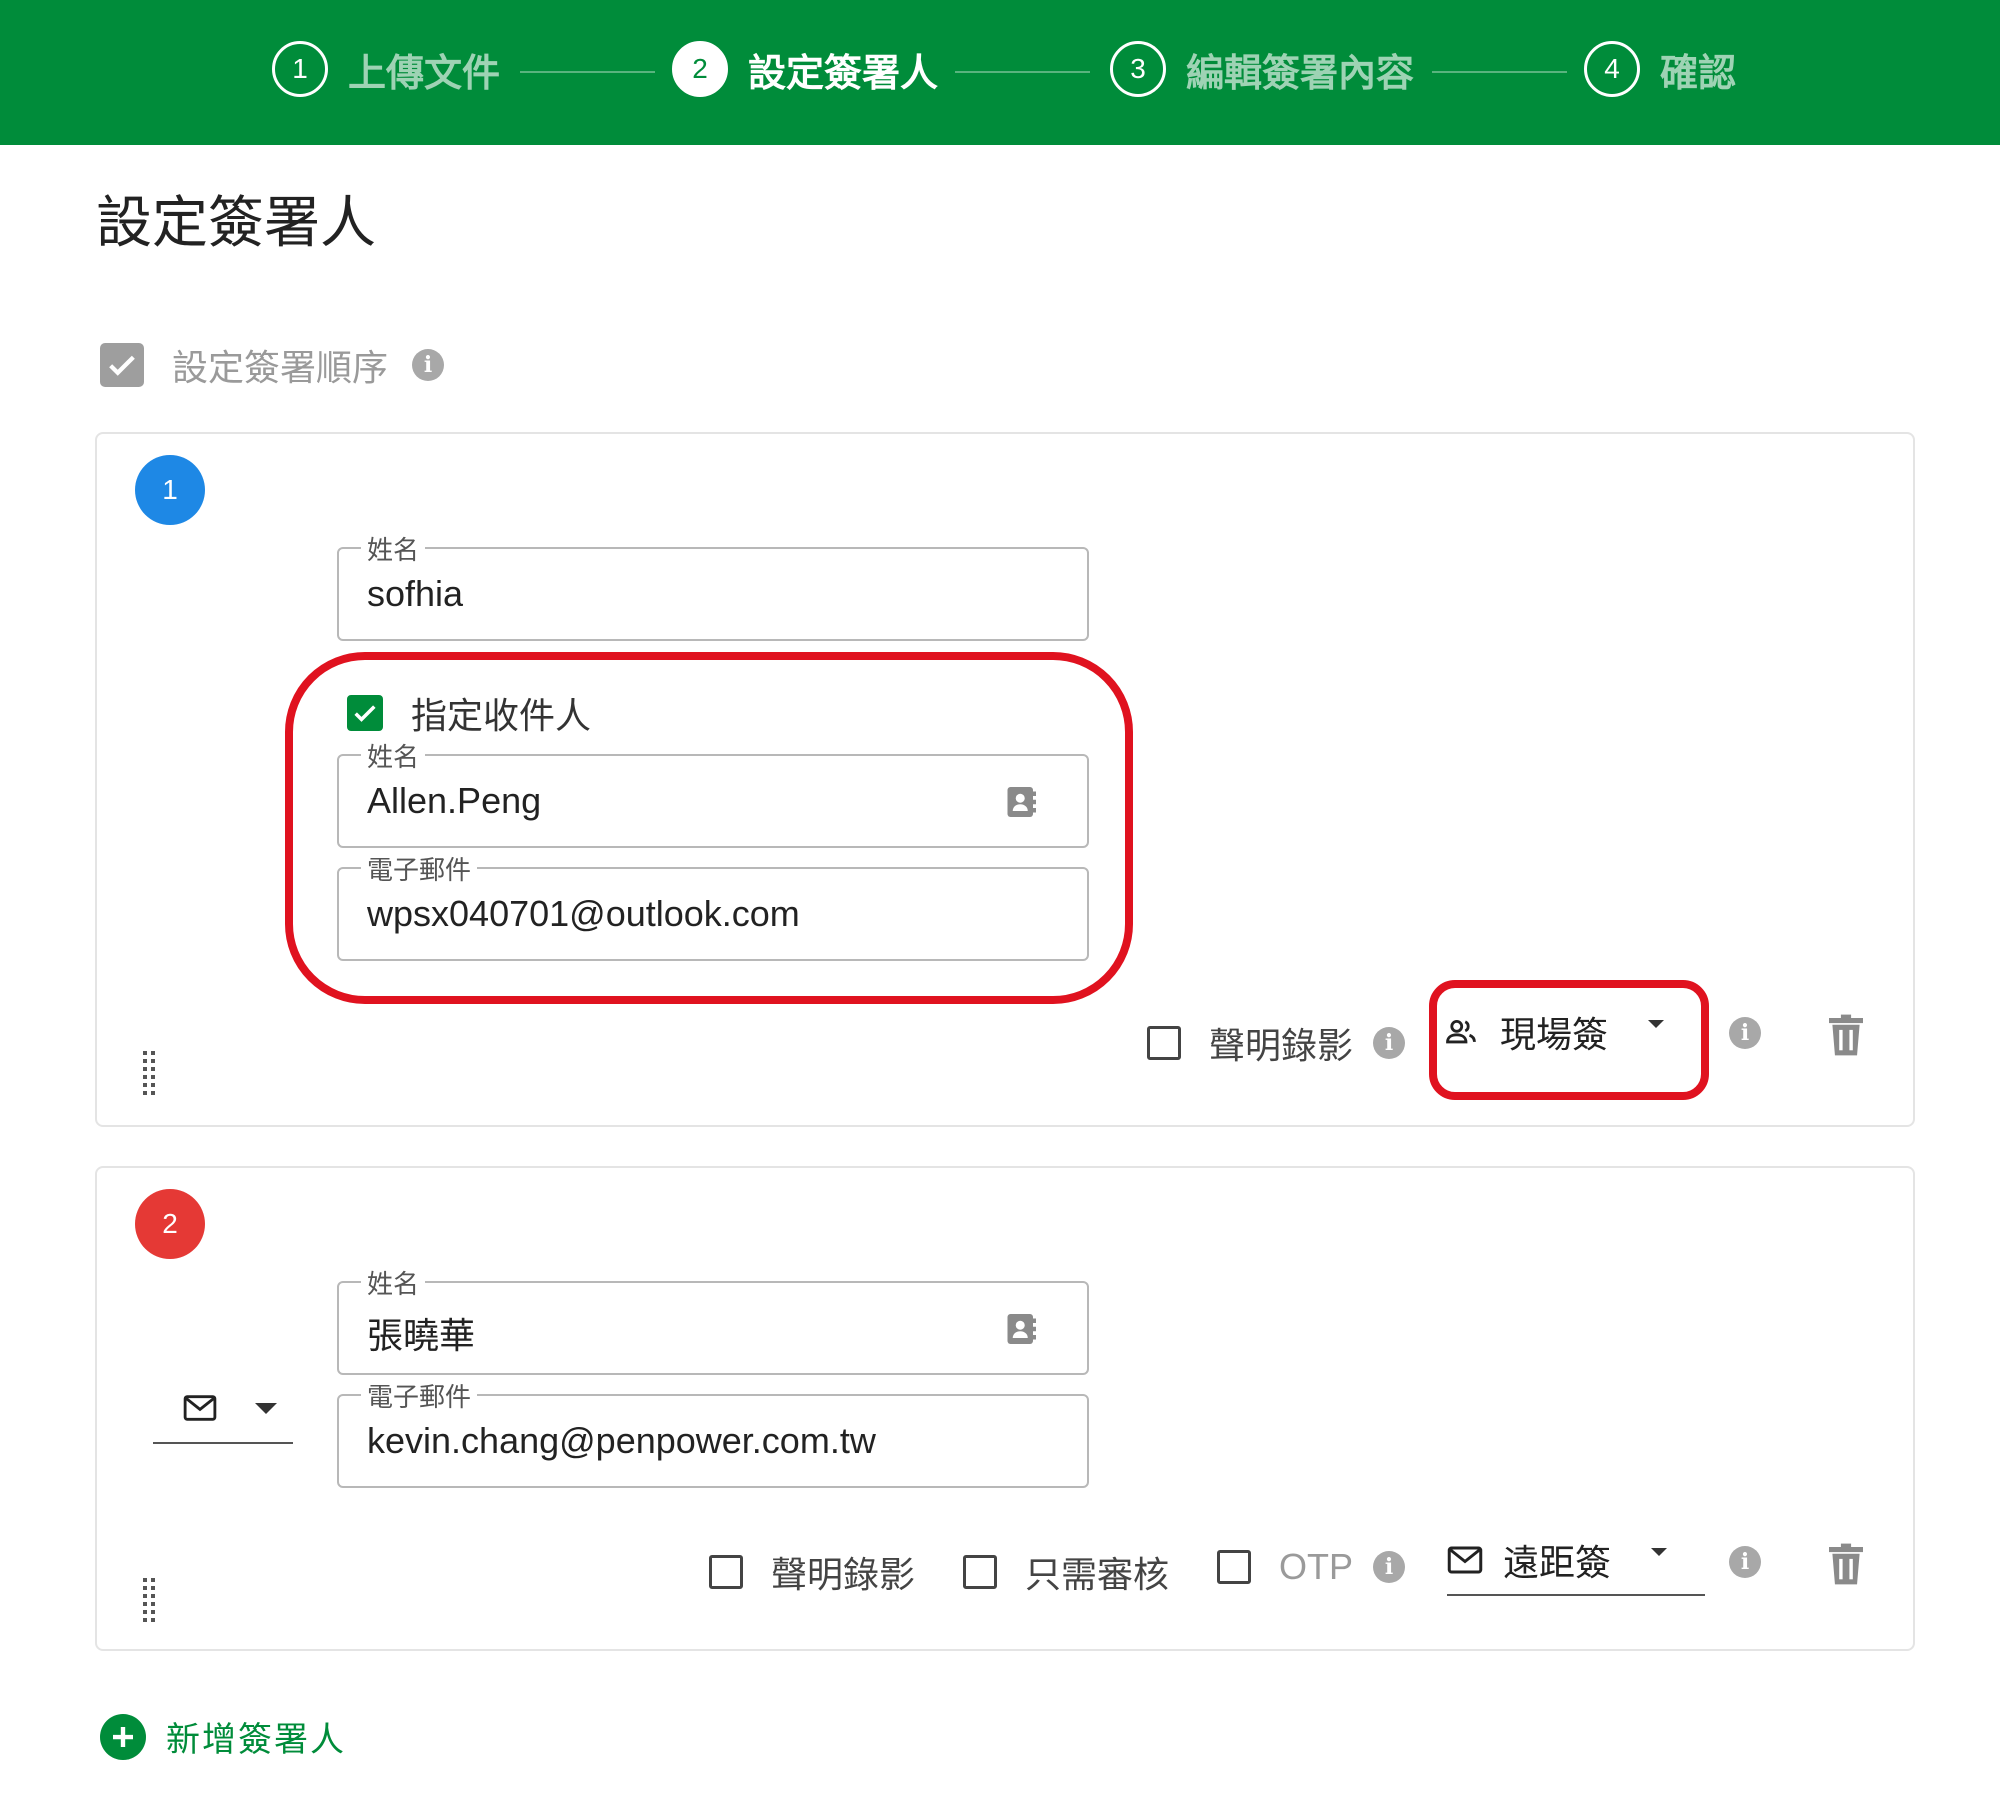 This screenshot has width=2000, height=1804. What do you see at coordinates (1316, 1566) in the screenshot?
I see `otp-label: OTP` at bounding box center [1316, 1566].